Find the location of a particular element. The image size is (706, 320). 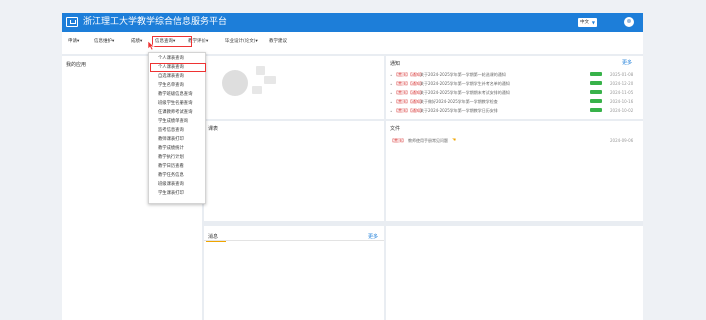

dropdown-item: 教学日历查看 is located at coordinates (171, 167).